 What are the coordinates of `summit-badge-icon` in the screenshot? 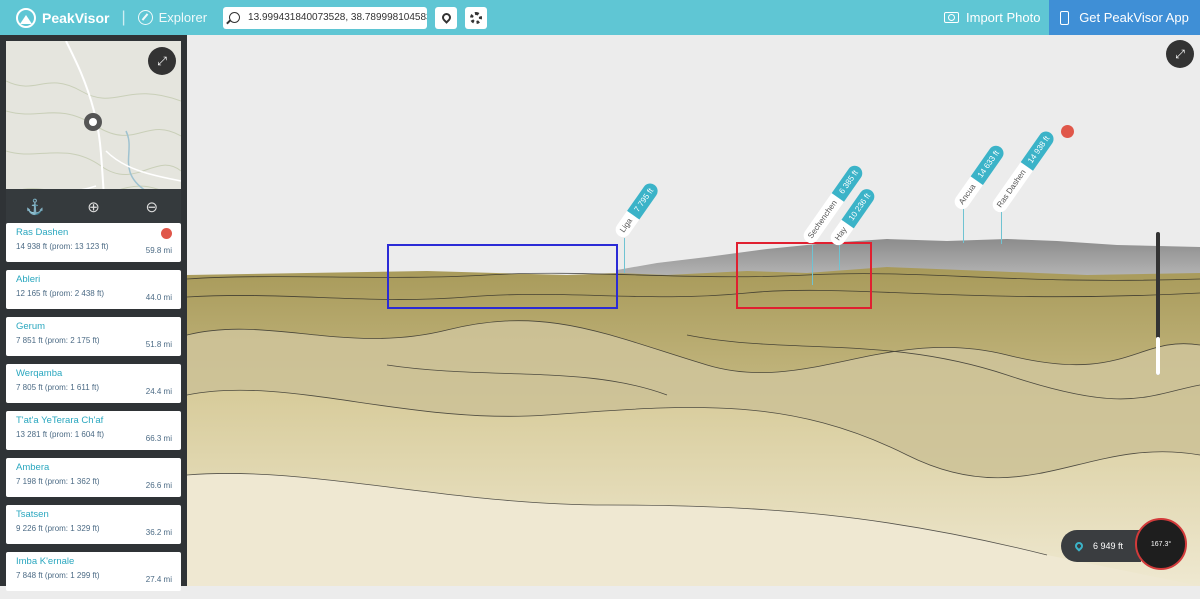 It's located at (166, 233).